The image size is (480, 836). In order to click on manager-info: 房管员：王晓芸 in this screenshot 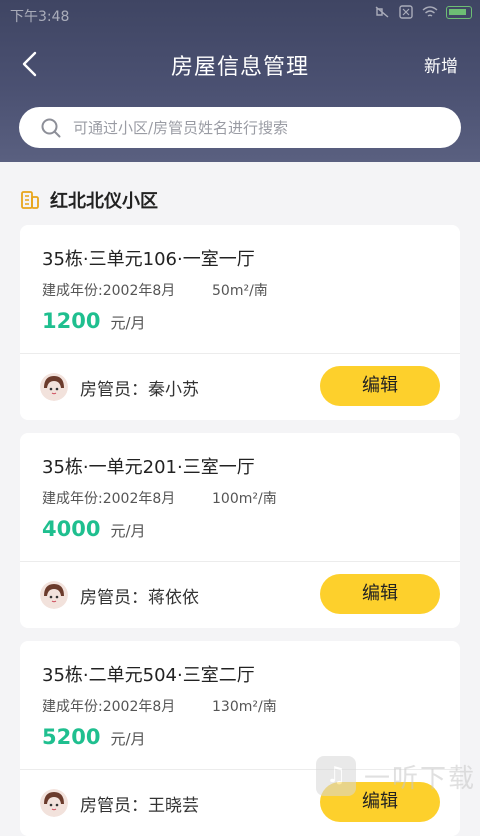, I will do `click(119, 803)`.